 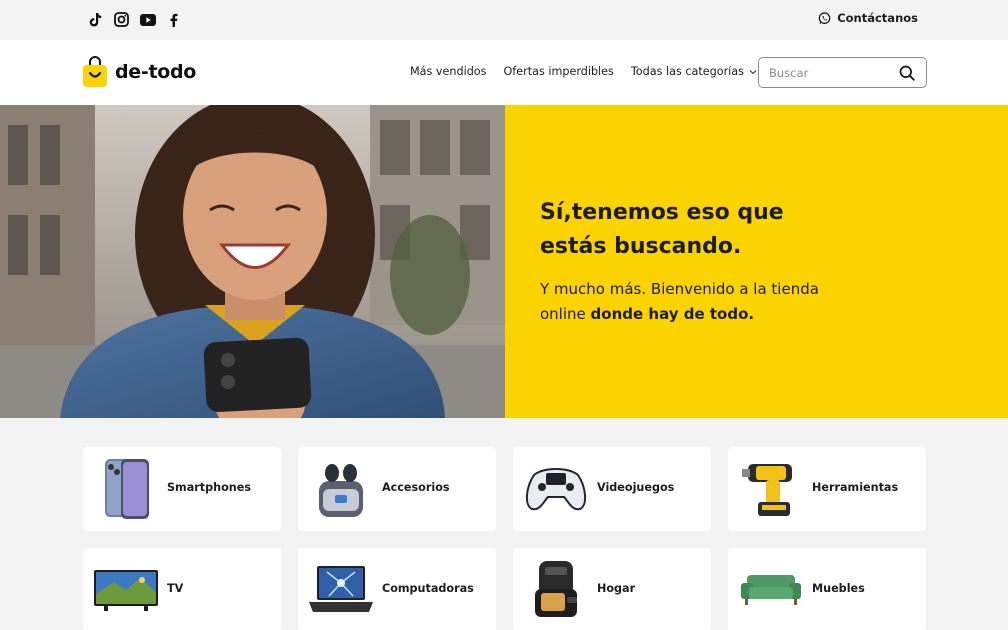 I want to click on search-box, so click(x=842, y=72).